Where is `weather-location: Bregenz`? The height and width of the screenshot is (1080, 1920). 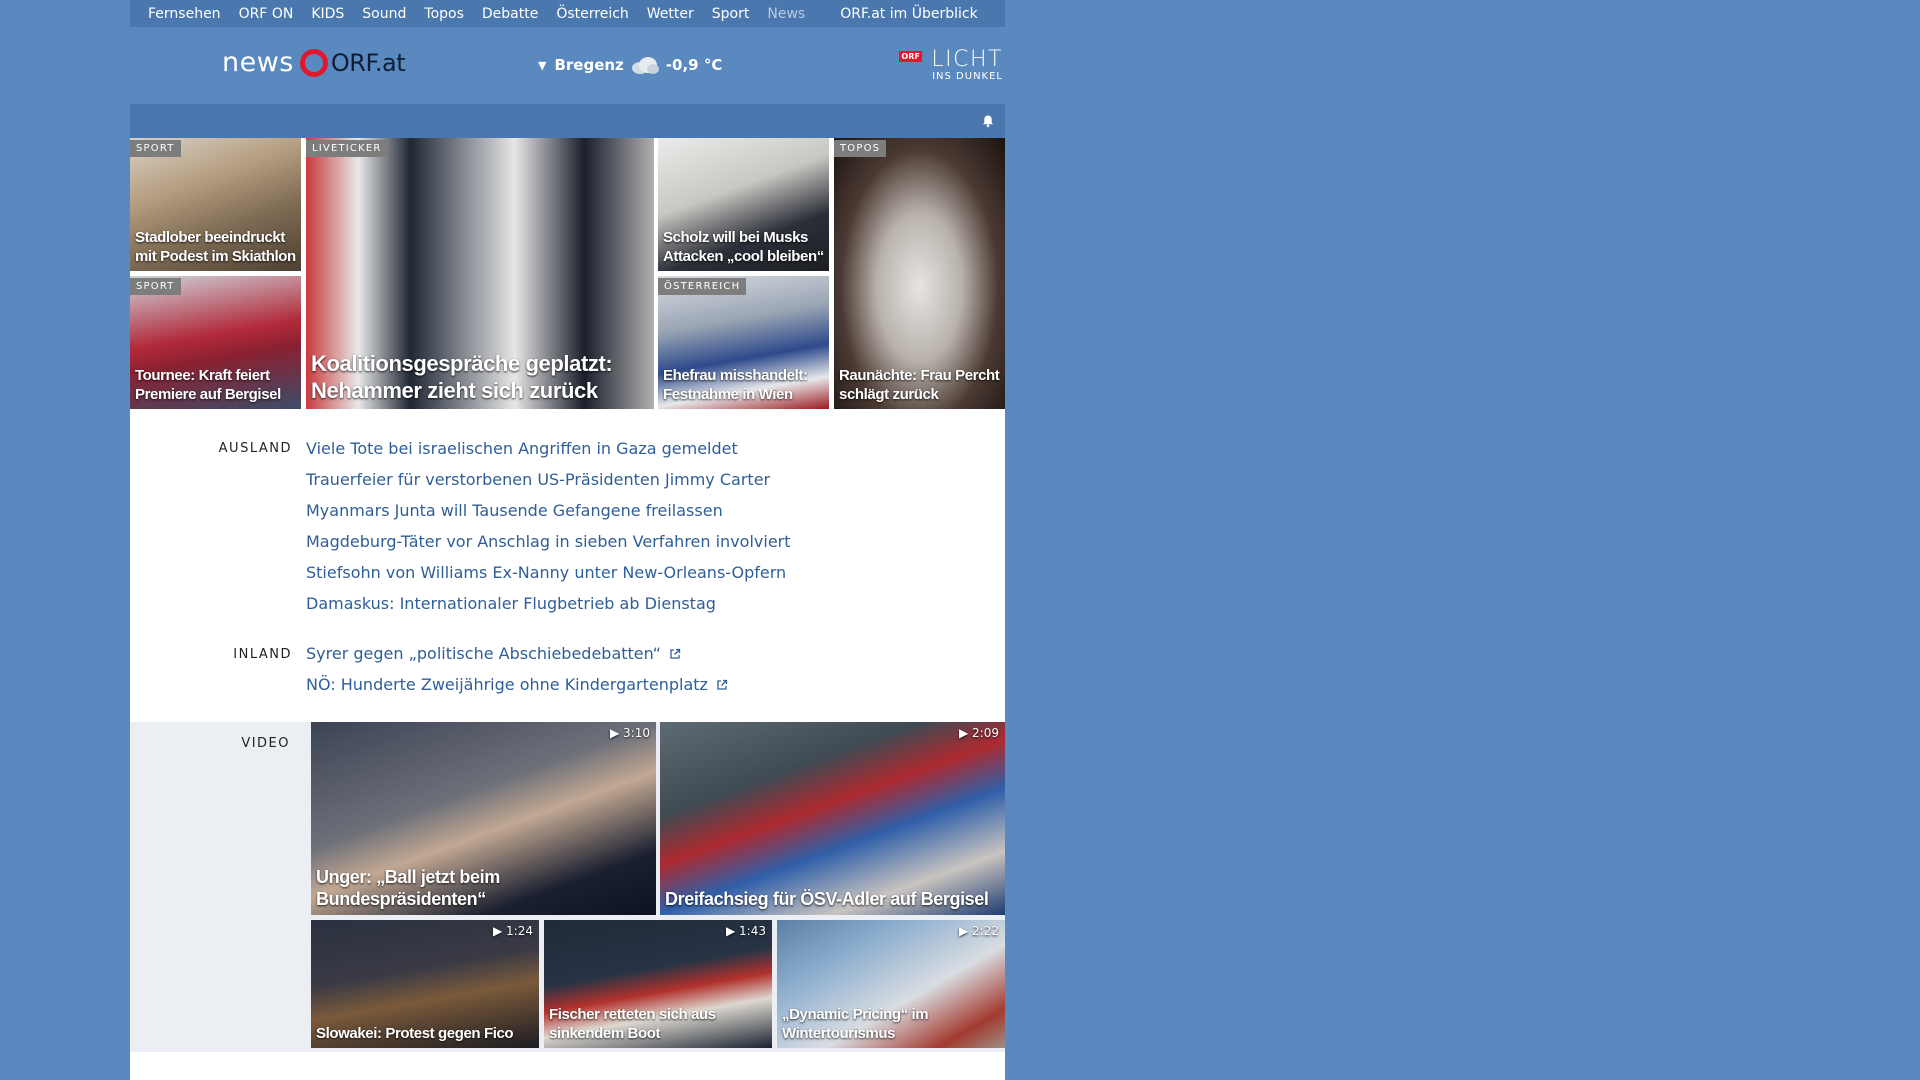 weather-location: Bregenz is located at coordinates (589, 65).